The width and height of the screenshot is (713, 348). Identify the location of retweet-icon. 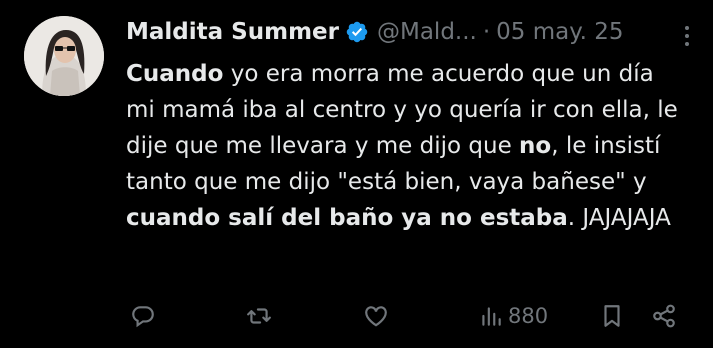
(259, 316).